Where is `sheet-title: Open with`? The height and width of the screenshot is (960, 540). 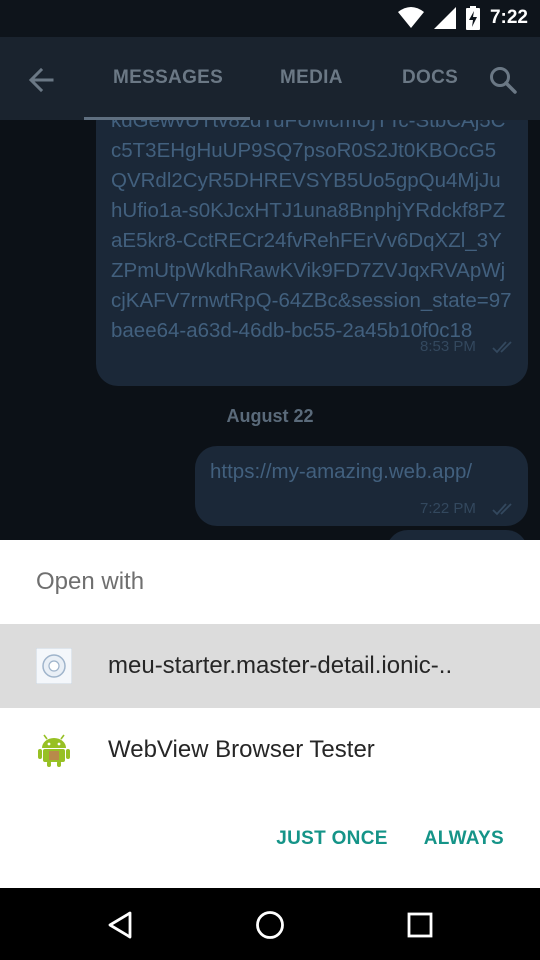 sheet-title: Open with is located at coordinates (90, 581).